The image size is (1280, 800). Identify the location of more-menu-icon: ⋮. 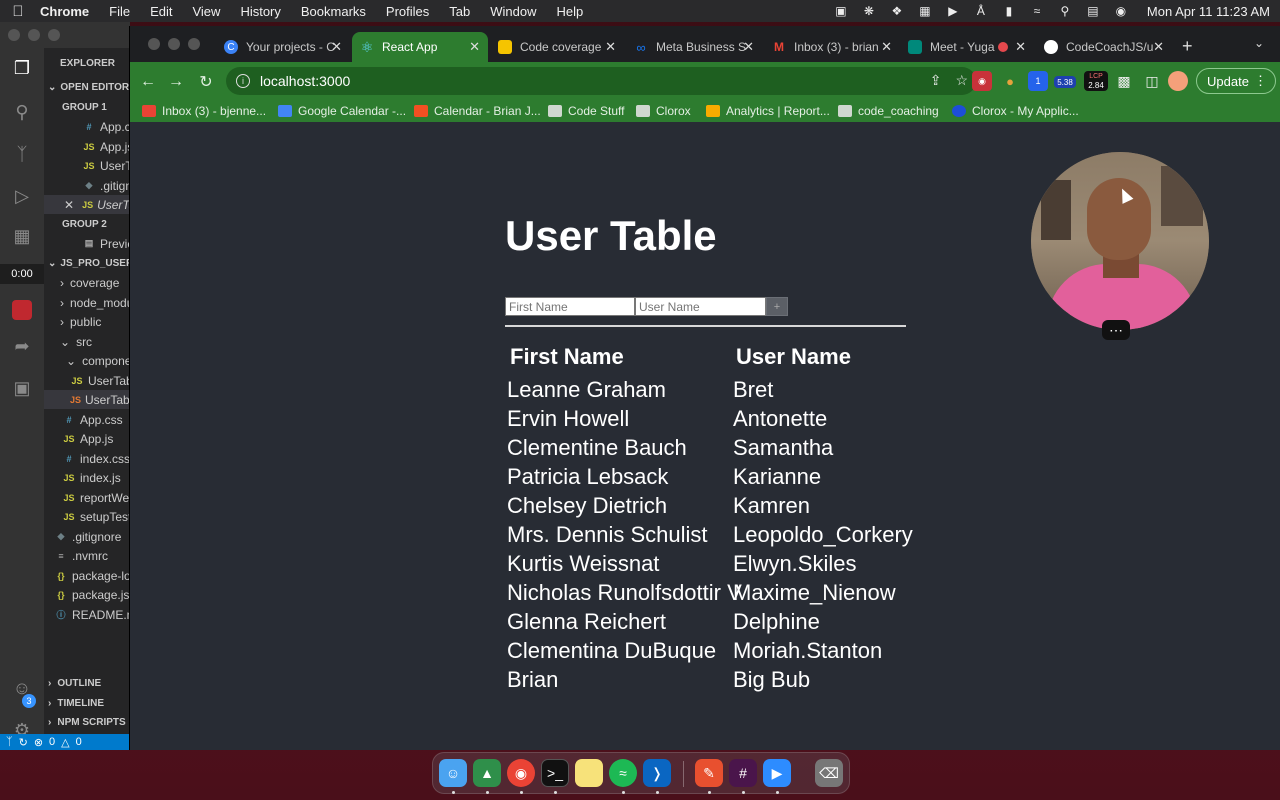
(1260, 81).